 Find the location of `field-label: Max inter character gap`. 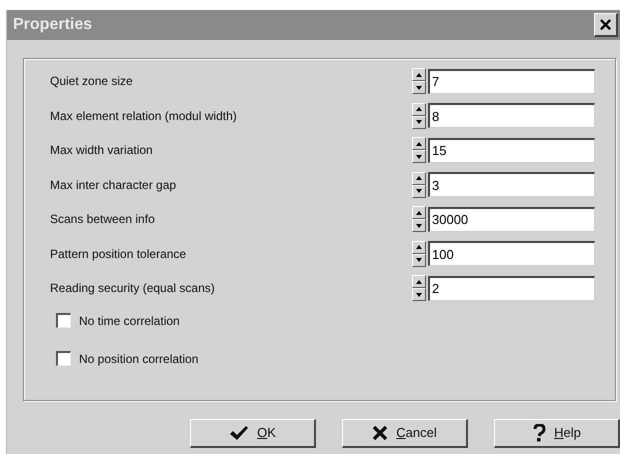

field-label: Max inter character gap is located at coordinates (114, 185).